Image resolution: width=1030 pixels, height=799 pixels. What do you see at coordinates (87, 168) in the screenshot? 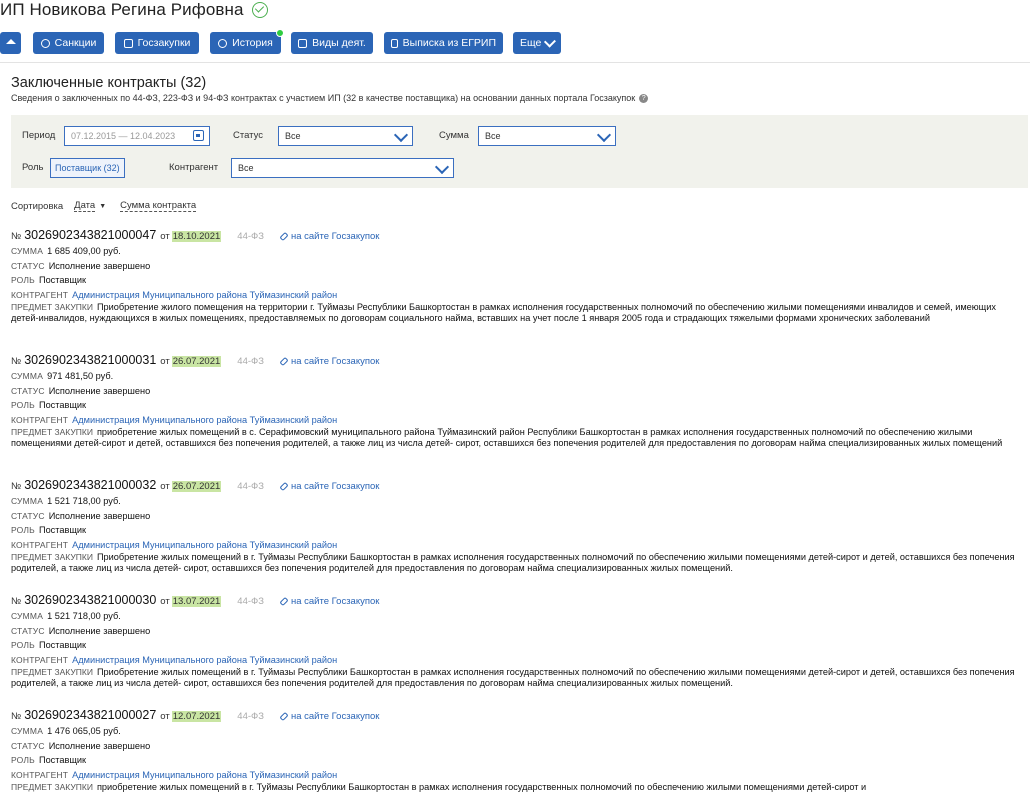
I see `role-chip: Поставщик (32)` at bounding box center [87, 168].